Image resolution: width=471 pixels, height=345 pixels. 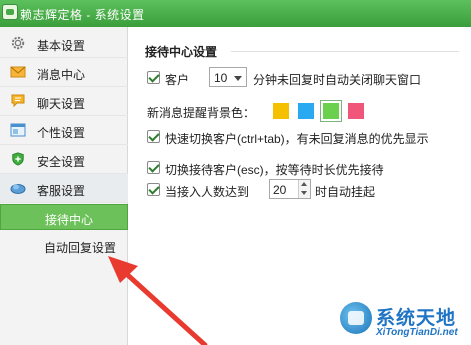 I want to click on sidebar-item-message-center: 消息中心, so click(x=64, y=72).